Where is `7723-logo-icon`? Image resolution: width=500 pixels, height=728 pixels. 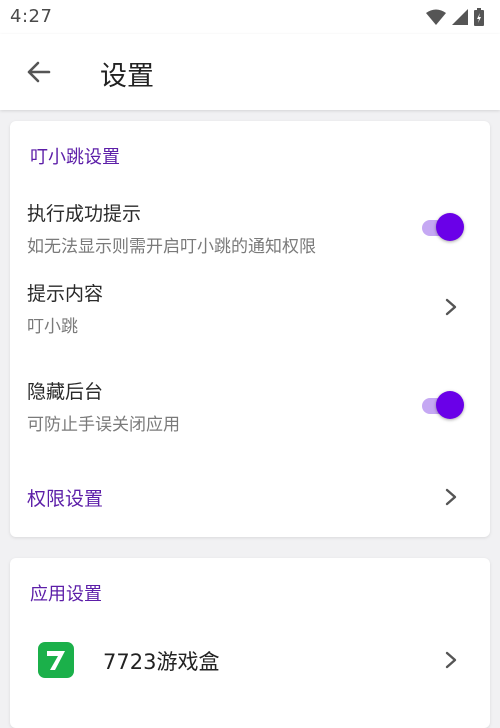 7723-logo-icon is located at coordinates (56, 660).